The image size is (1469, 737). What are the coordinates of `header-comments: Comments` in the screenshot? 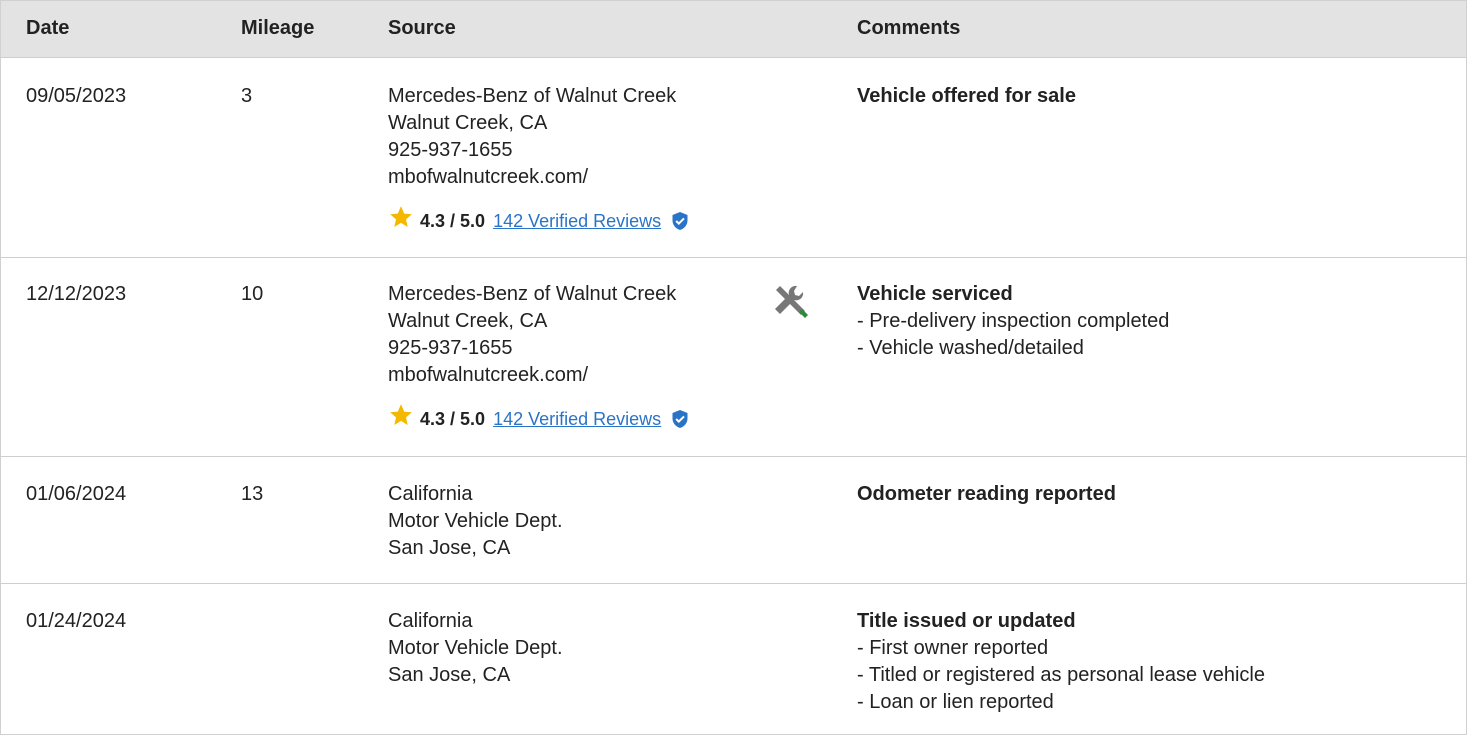 It's located at (909, 28).